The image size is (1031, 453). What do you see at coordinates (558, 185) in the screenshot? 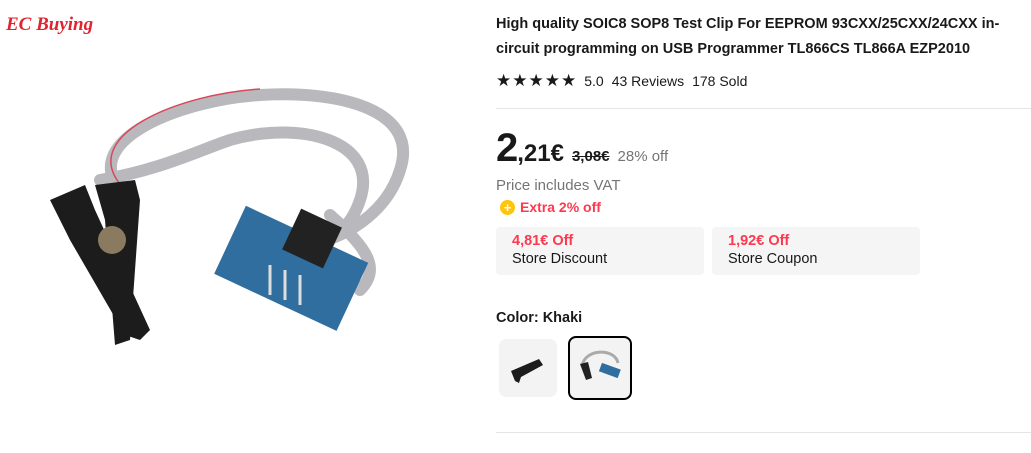
I see `vat-note: Price includes VAT` at bounding box center [558, 185].